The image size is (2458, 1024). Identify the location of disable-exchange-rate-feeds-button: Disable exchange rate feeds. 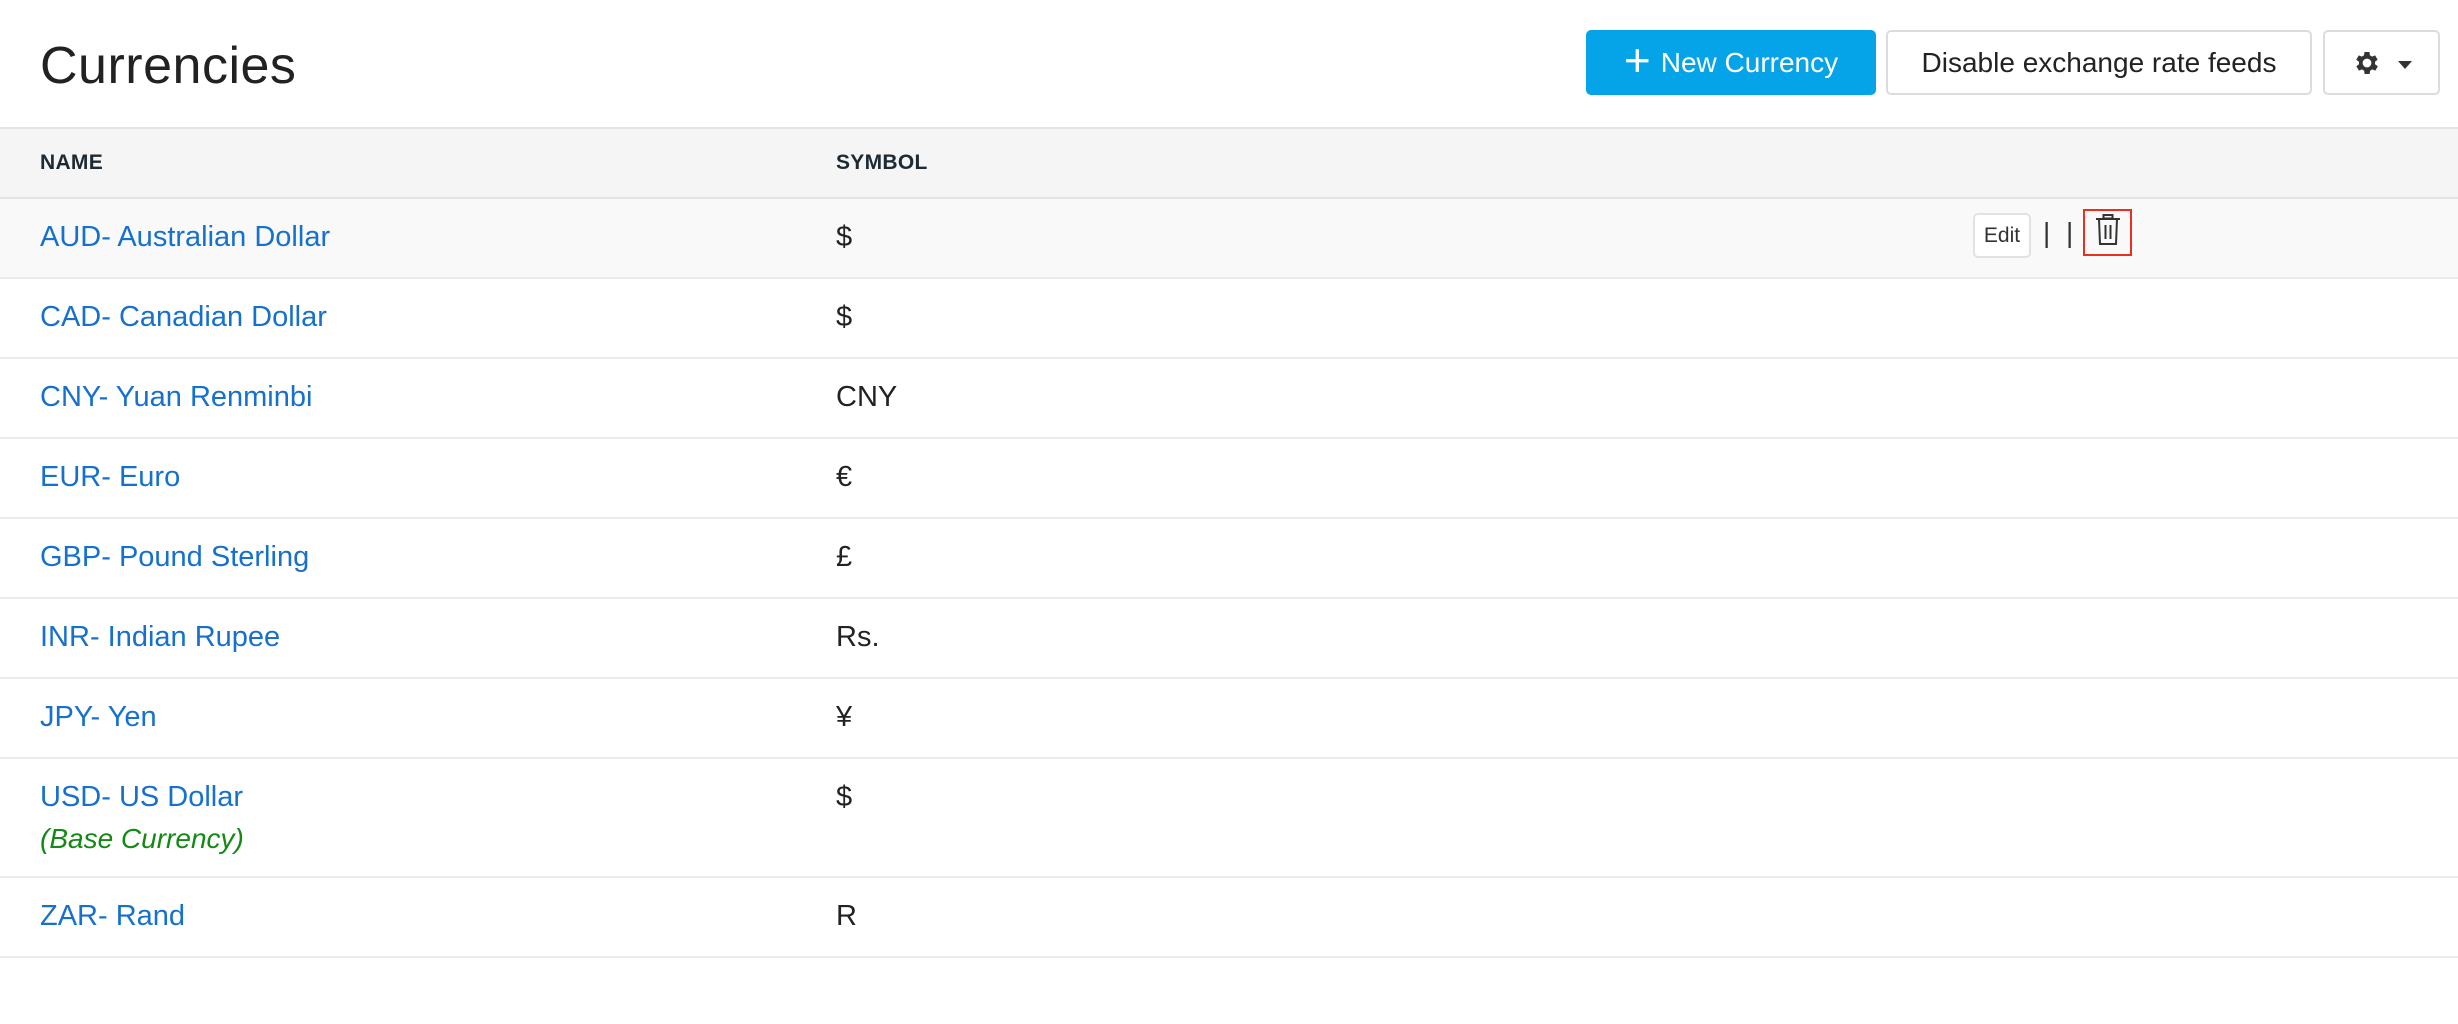
(2099, 62).